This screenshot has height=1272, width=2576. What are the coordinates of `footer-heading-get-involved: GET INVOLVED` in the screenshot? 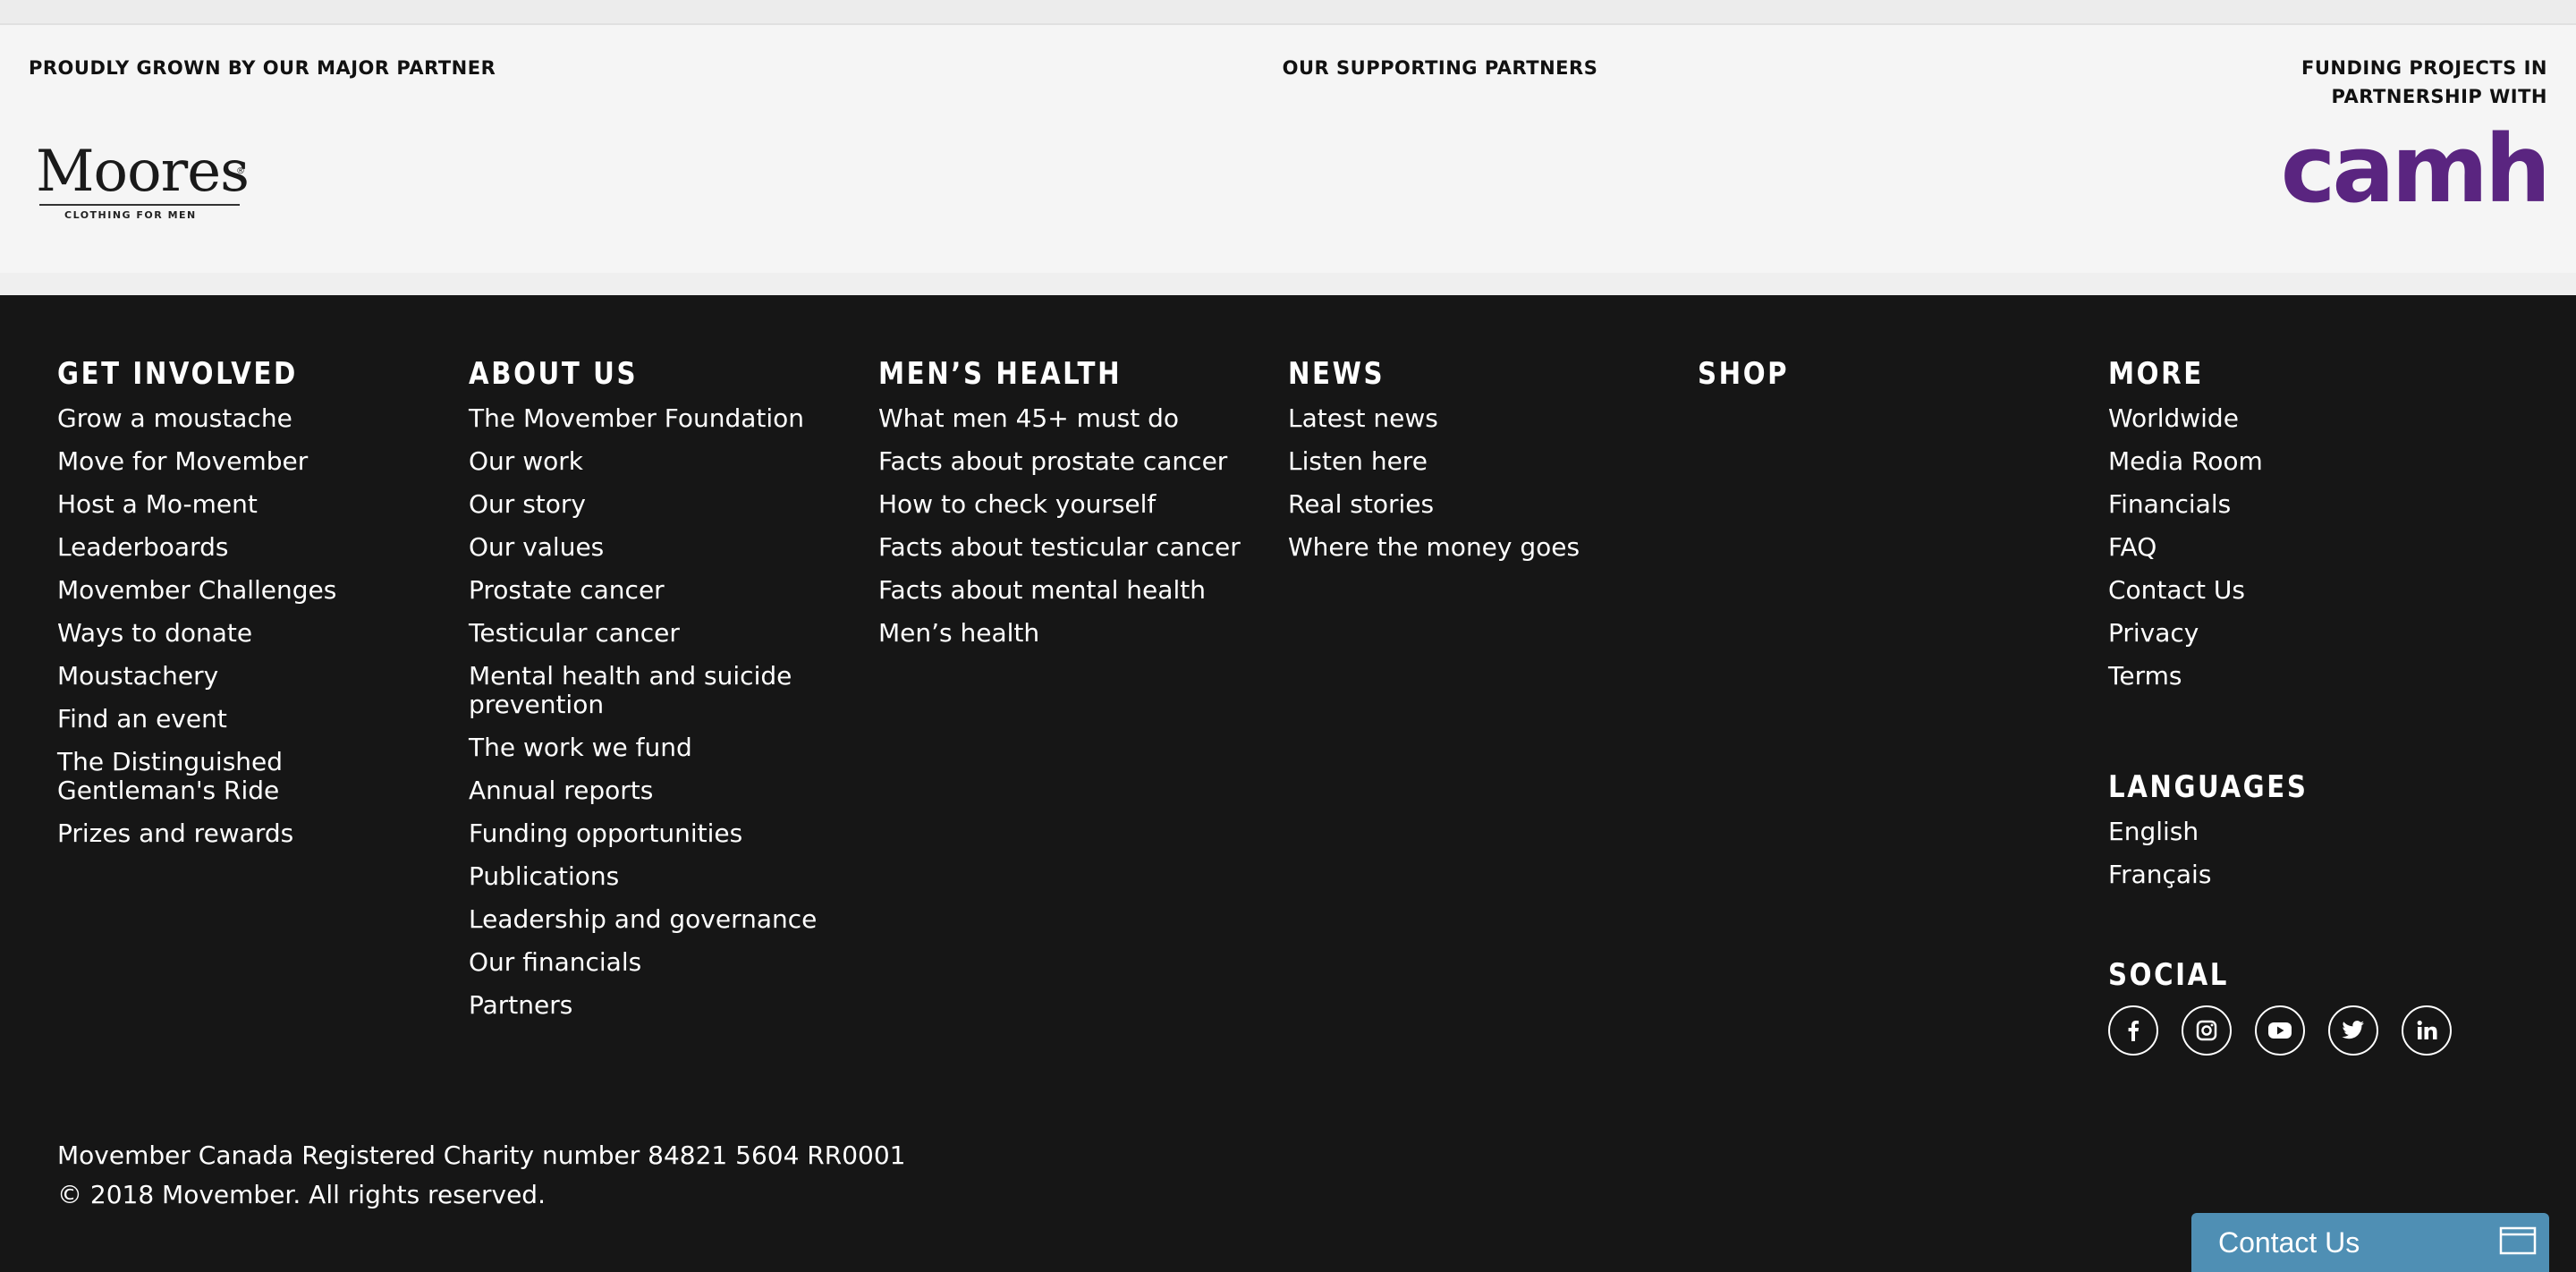 It's located at (177, 374).